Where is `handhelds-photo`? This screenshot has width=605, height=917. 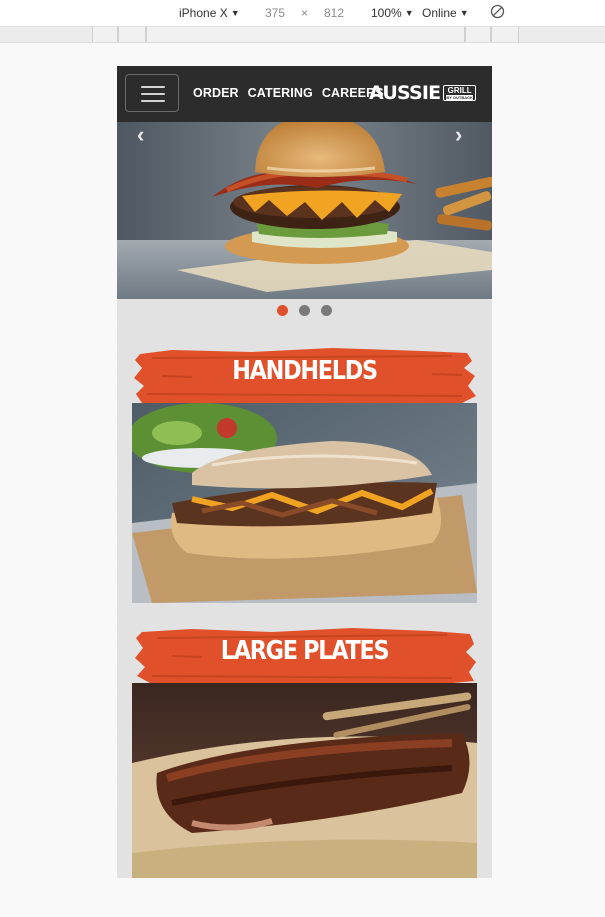 handhelds-photo is located at coordinates (304, 503).